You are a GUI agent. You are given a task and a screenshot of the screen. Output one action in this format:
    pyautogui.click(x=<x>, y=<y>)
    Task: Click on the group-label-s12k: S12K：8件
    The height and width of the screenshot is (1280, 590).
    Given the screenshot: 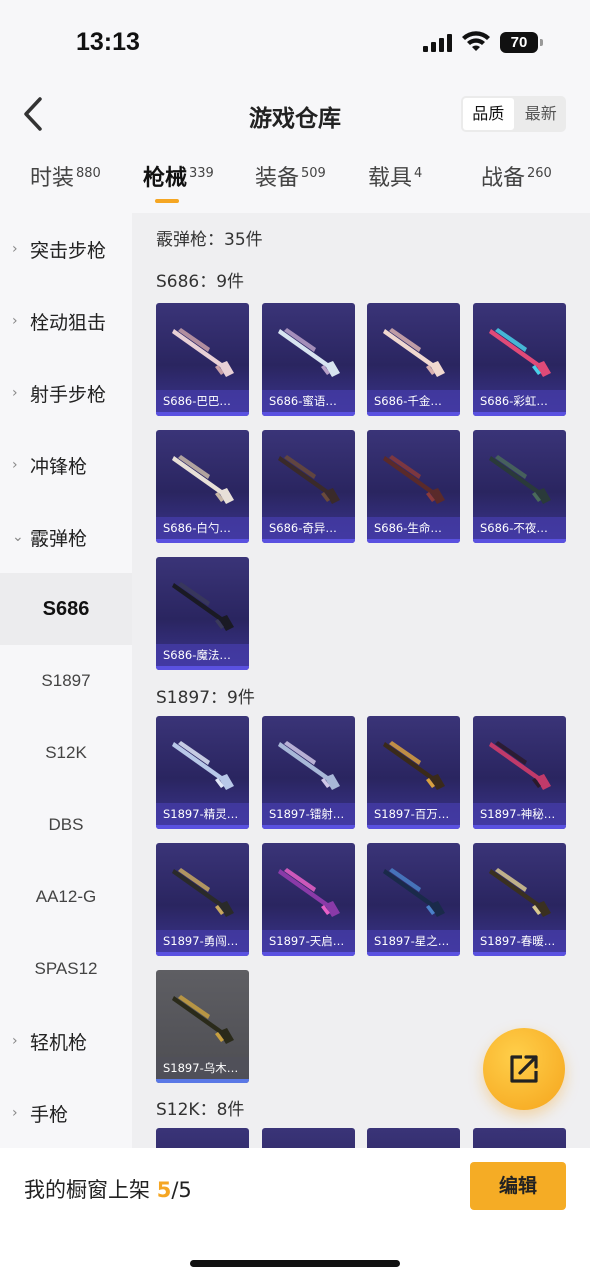 What is the action you would take?
    pyautogui.click(x=200, y=1110)
    